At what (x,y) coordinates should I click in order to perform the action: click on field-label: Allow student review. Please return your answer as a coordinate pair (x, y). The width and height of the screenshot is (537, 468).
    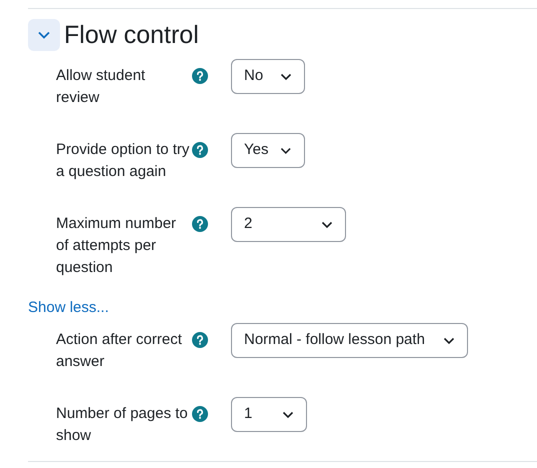
    Looking at the image, I should click on (101, 87).